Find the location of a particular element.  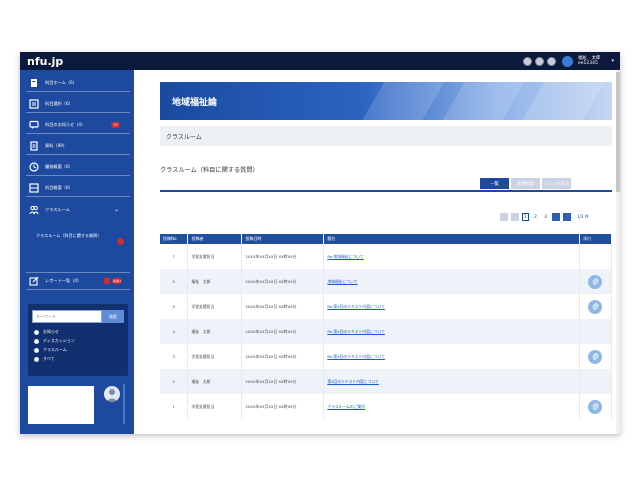

tab-thread-view: スレッド表示 is located at coordinates (556, 183).